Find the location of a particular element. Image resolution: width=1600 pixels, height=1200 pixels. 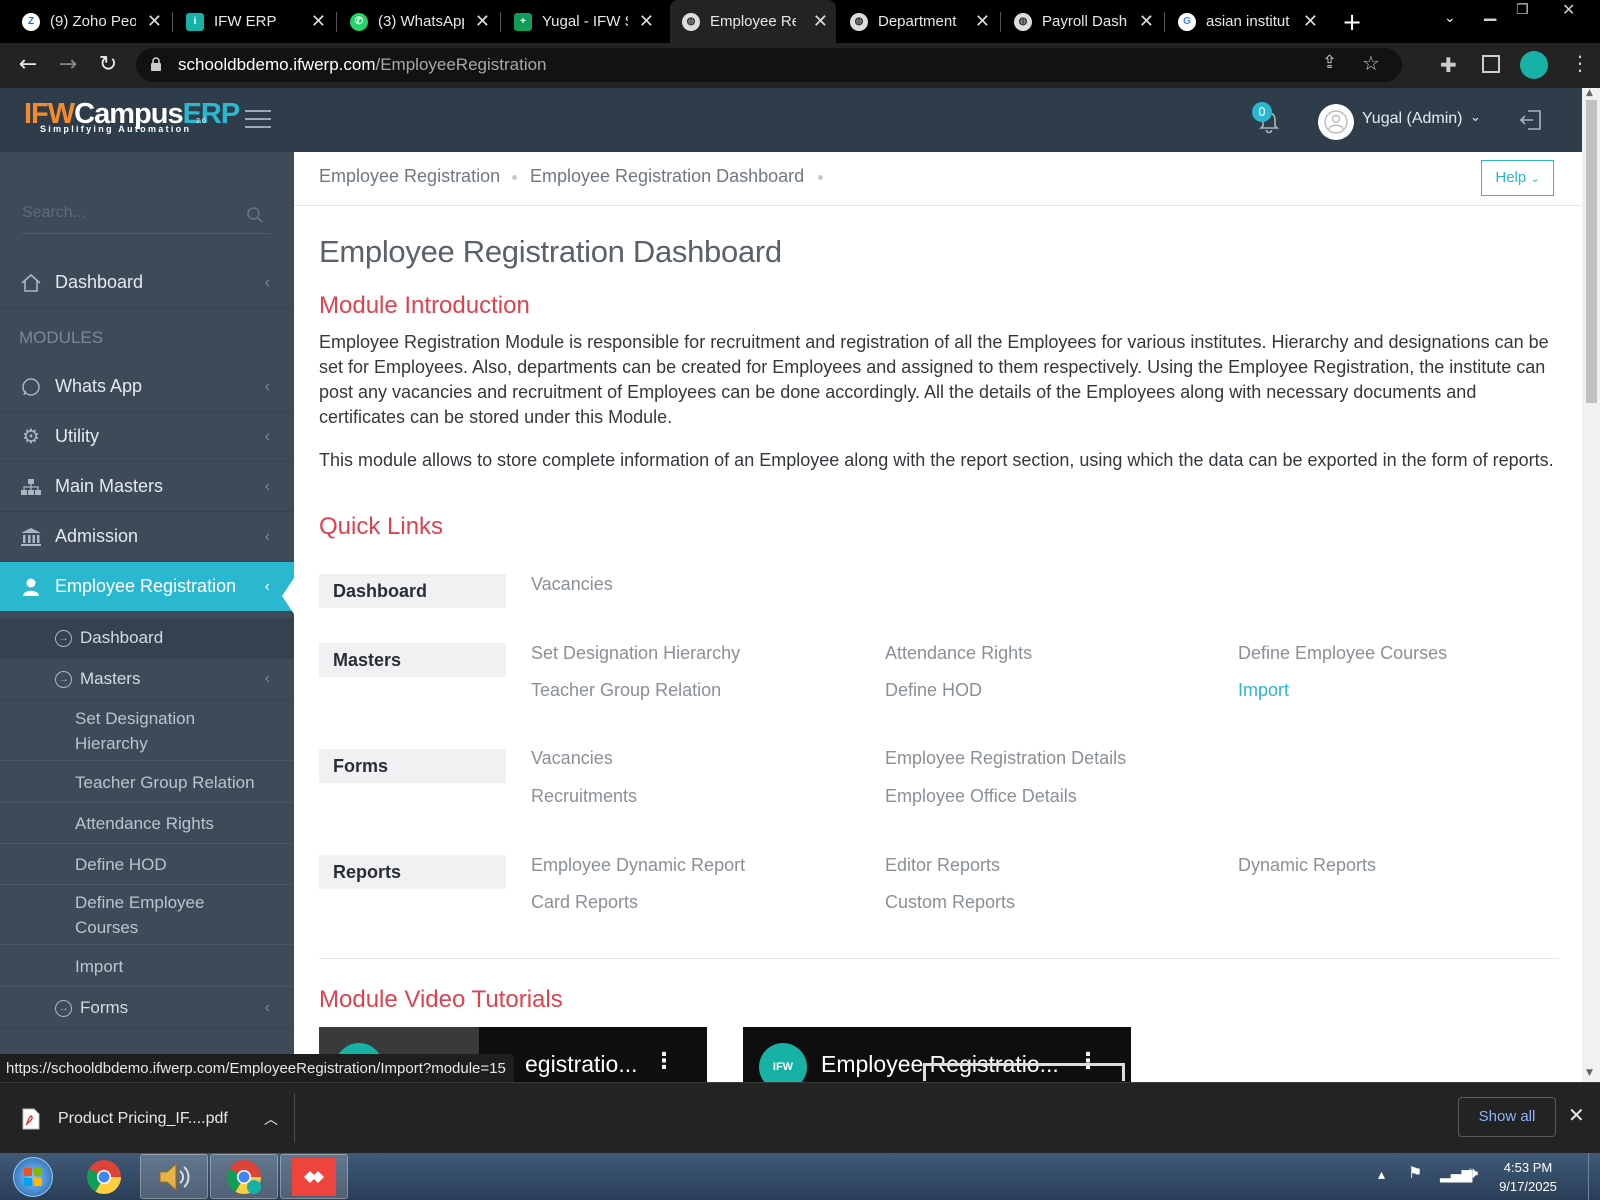

browser-tab: i IFW ERP ✕ is located at coordinates (254, 21).